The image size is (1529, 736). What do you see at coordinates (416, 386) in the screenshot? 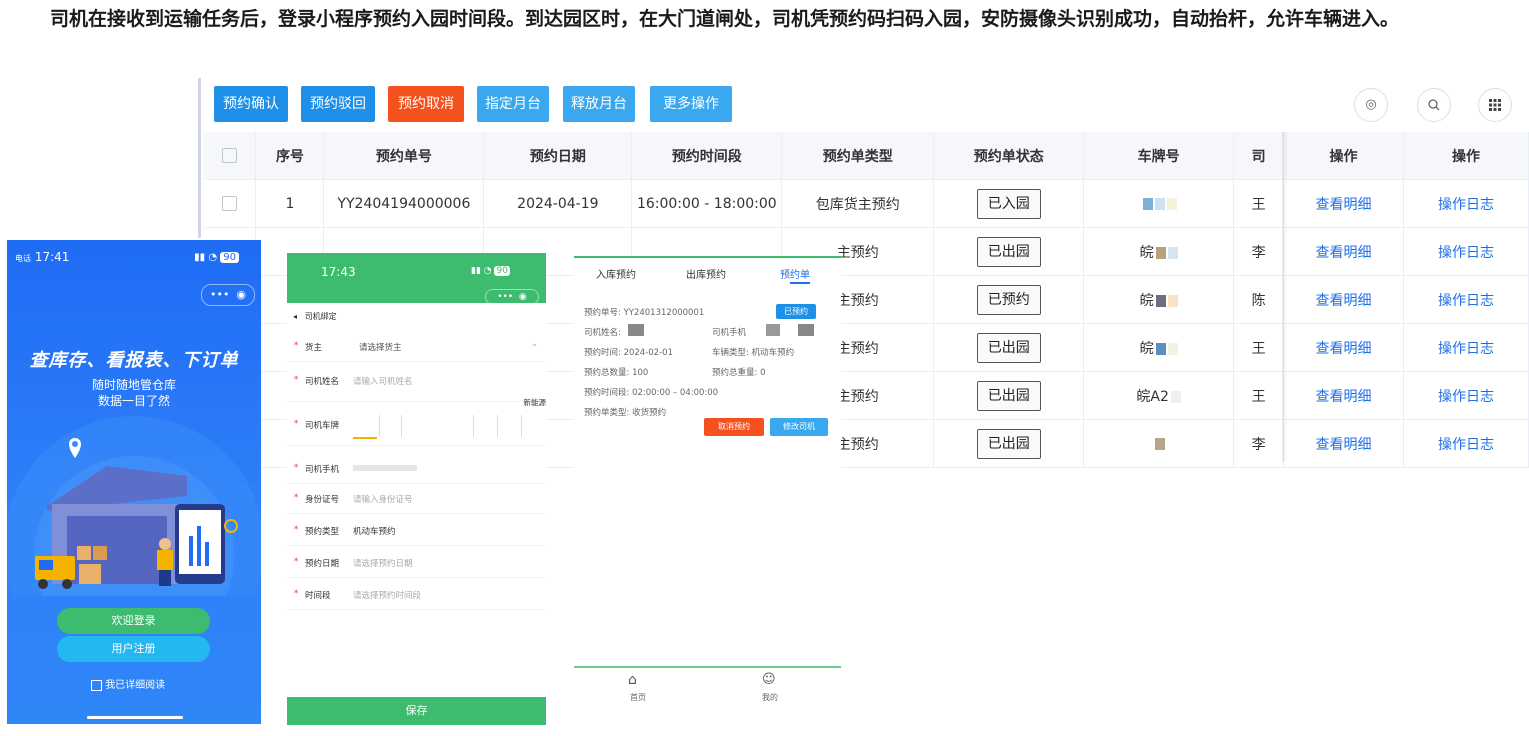
I see `driver-name-field: * 司机姓名 请输入司机姓名 新能源` at bounding box center [416, 386].